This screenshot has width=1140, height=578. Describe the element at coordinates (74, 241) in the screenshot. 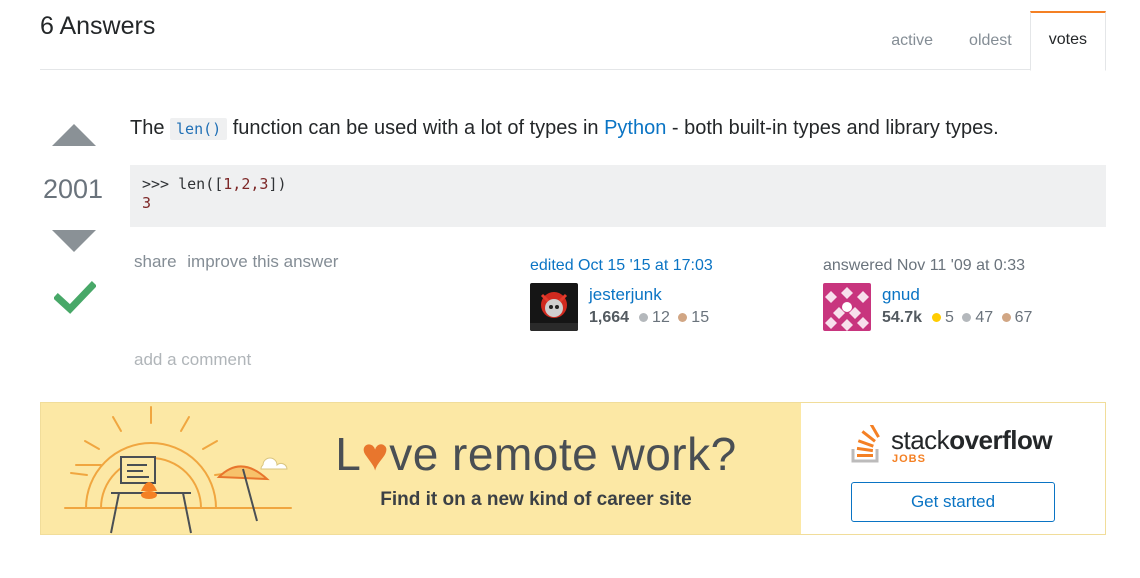

I see `downvote-arrow-icon` at that location.